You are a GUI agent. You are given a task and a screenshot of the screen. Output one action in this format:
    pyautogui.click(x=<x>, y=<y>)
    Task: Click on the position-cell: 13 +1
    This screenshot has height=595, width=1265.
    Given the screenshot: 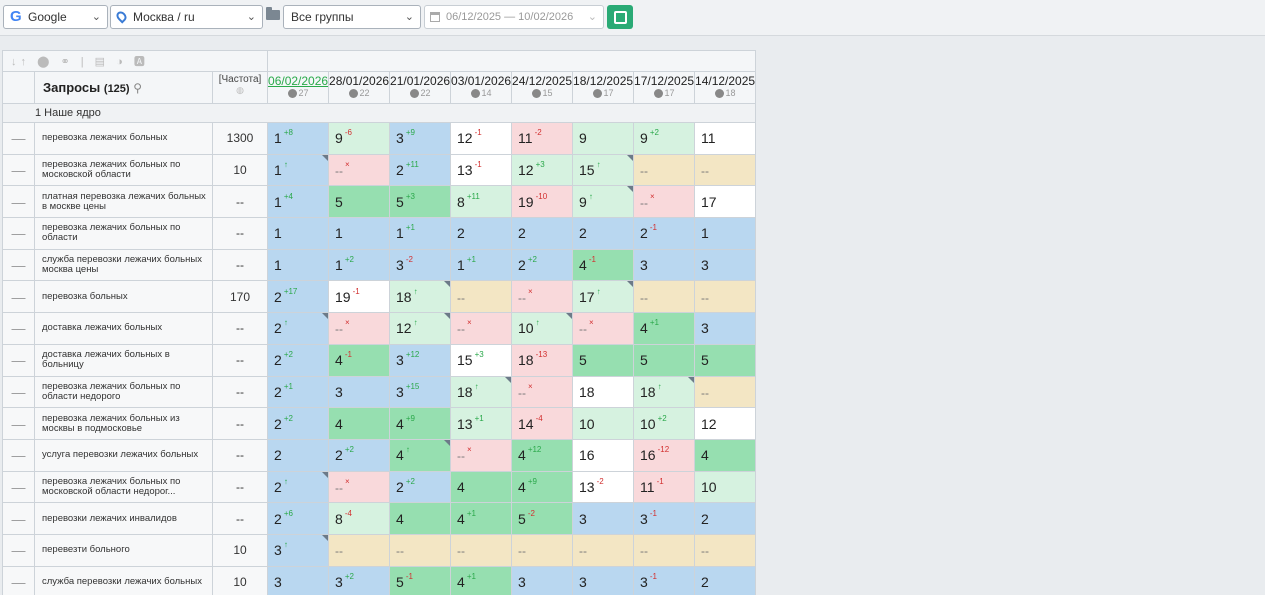 What is the action you would take?
    pyautogui.click(x=481, y=423)
    